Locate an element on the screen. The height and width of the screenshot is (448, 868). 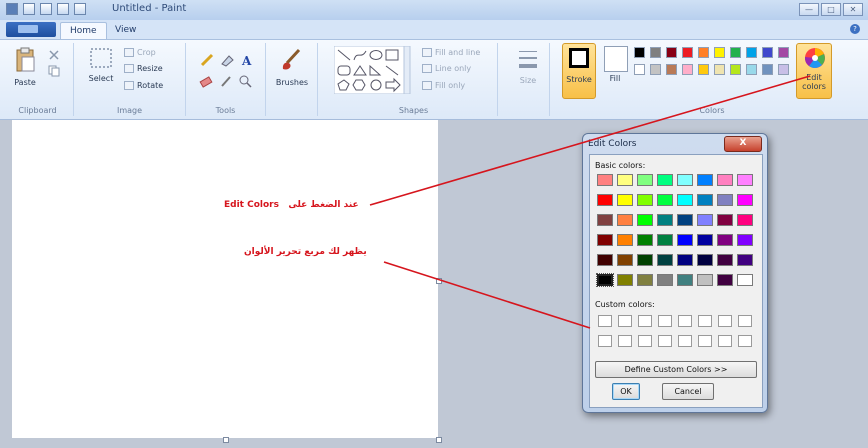
clipboard-group: Paste Clipboard is located at coordinates (38, 79).